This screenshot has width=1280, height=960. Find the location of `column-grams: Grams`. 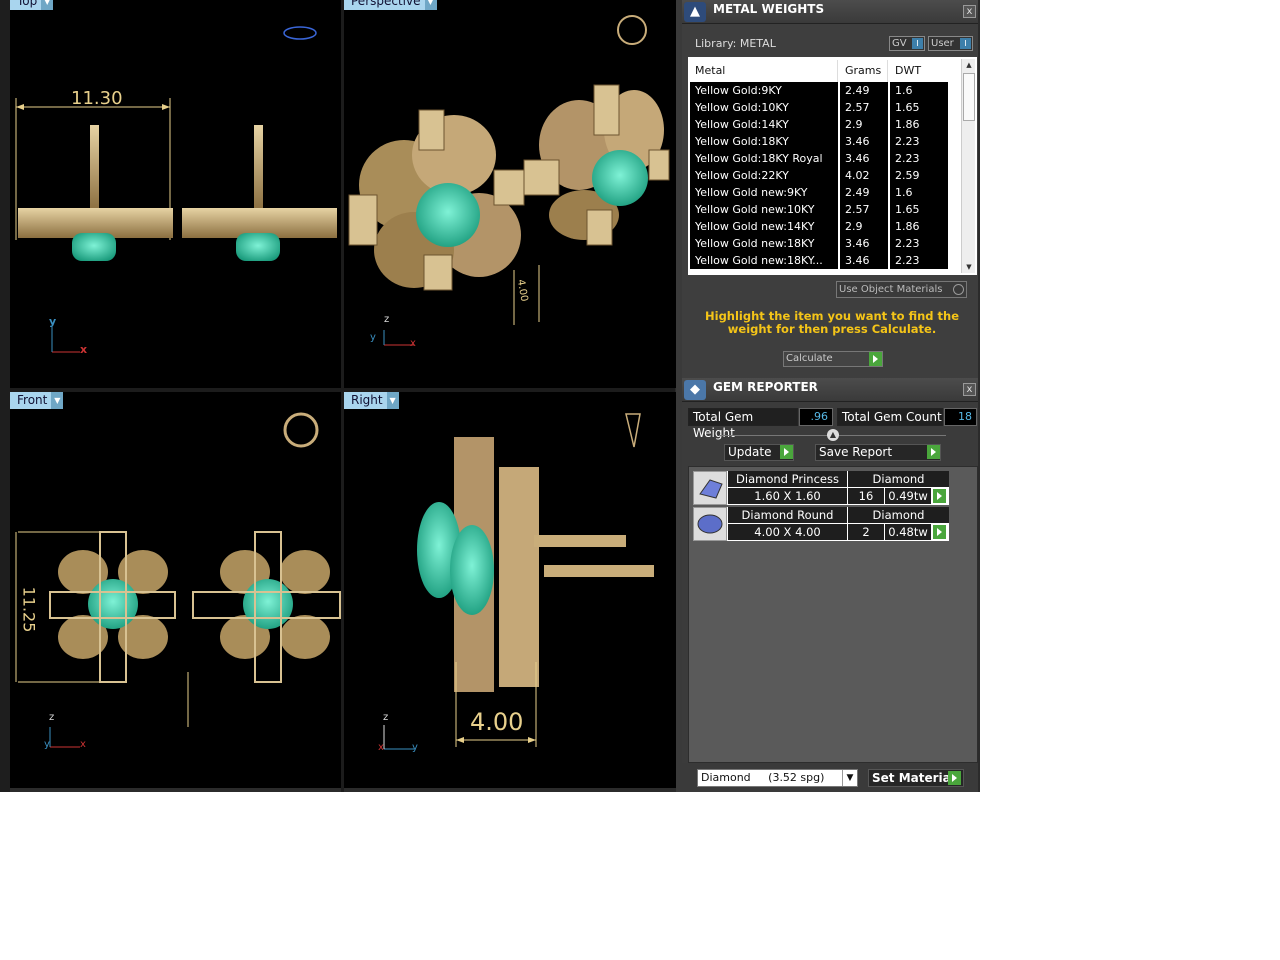

column-grams: Grams is located at coordinates (864, 71).